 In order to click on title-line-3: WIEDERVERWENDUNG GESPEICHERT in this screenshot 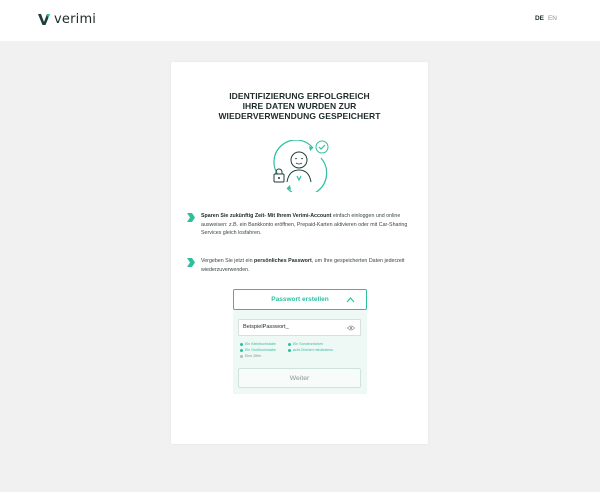, I will do `click(299, 116)`.